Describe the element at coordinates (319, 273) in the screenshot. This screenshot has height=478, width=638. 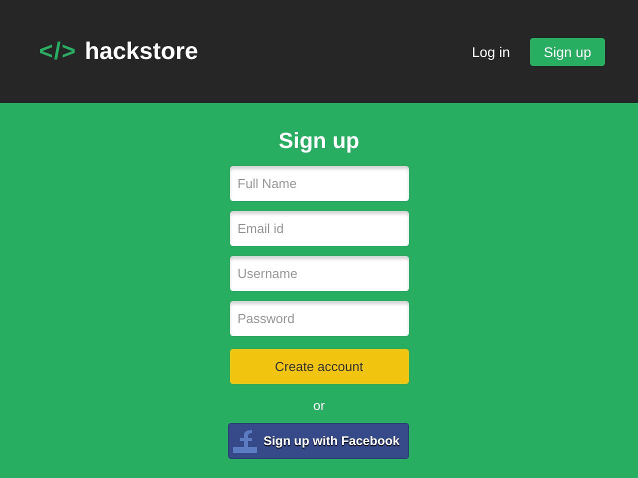
I see `input-field: Username` at that location.